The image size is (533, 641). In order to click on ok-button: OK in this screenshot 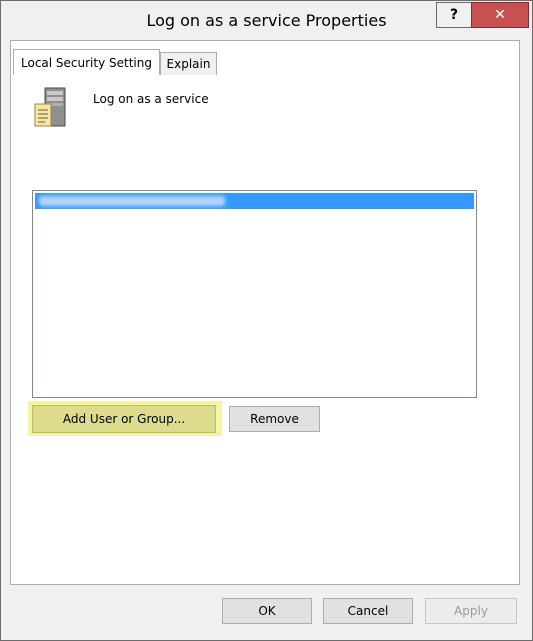, I will do `click(267, 611)`.